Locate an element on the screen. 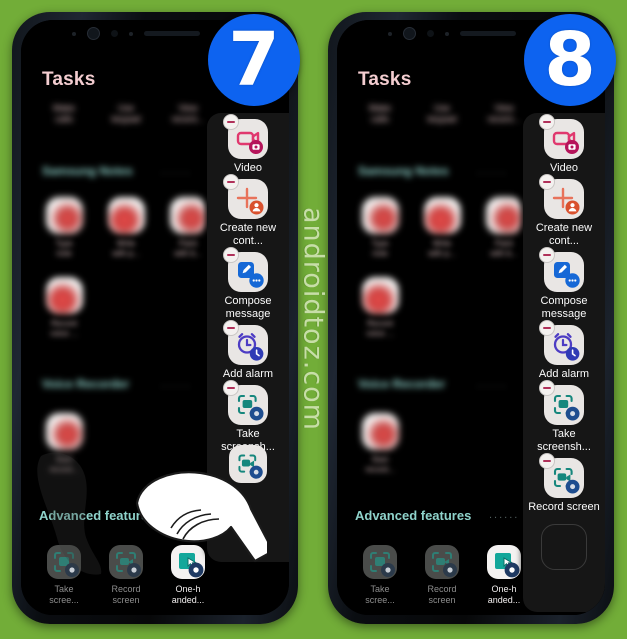  site-watermark: androidtoz.com is located at coordinates (313, 319).